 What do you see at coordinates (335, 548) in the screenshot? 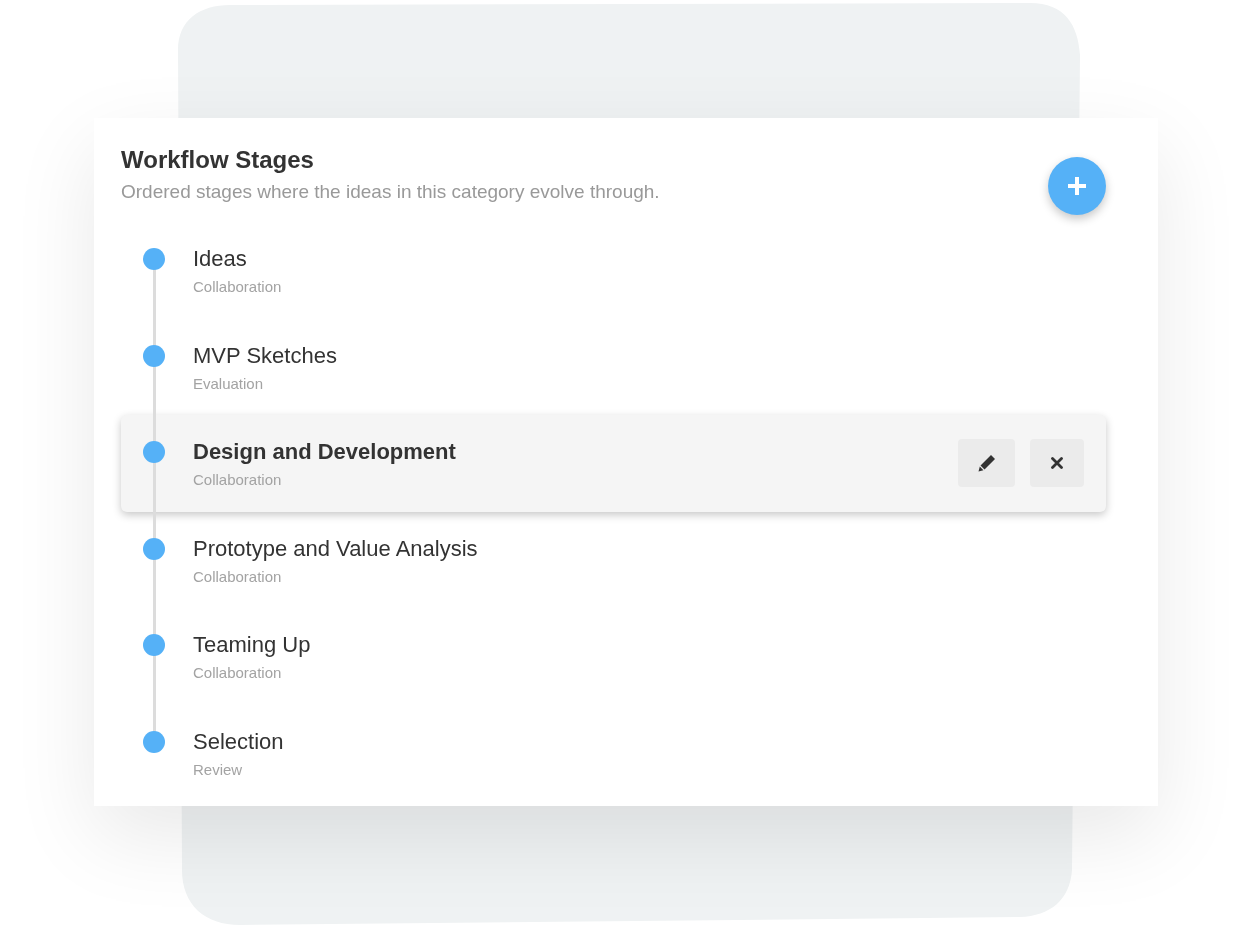
I see `stage-name: Prototype and Value Analysis` at bounding box center [335, 548].